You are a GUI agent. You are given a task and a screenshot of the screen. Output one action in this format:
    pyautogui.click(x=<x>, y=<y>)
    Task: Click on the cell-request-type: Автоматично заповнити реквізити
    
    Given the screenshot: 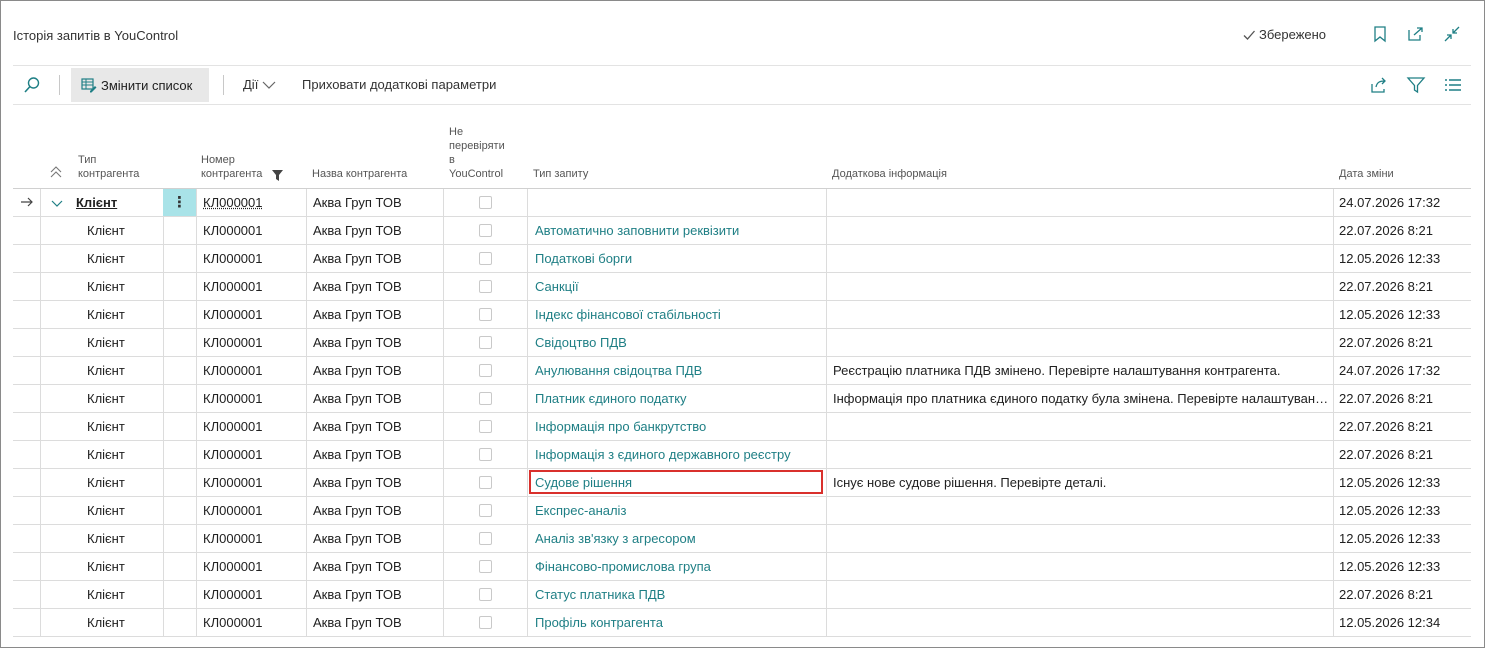 What is the action you would take?
    pyautogui.click(x=679, y=230)
    